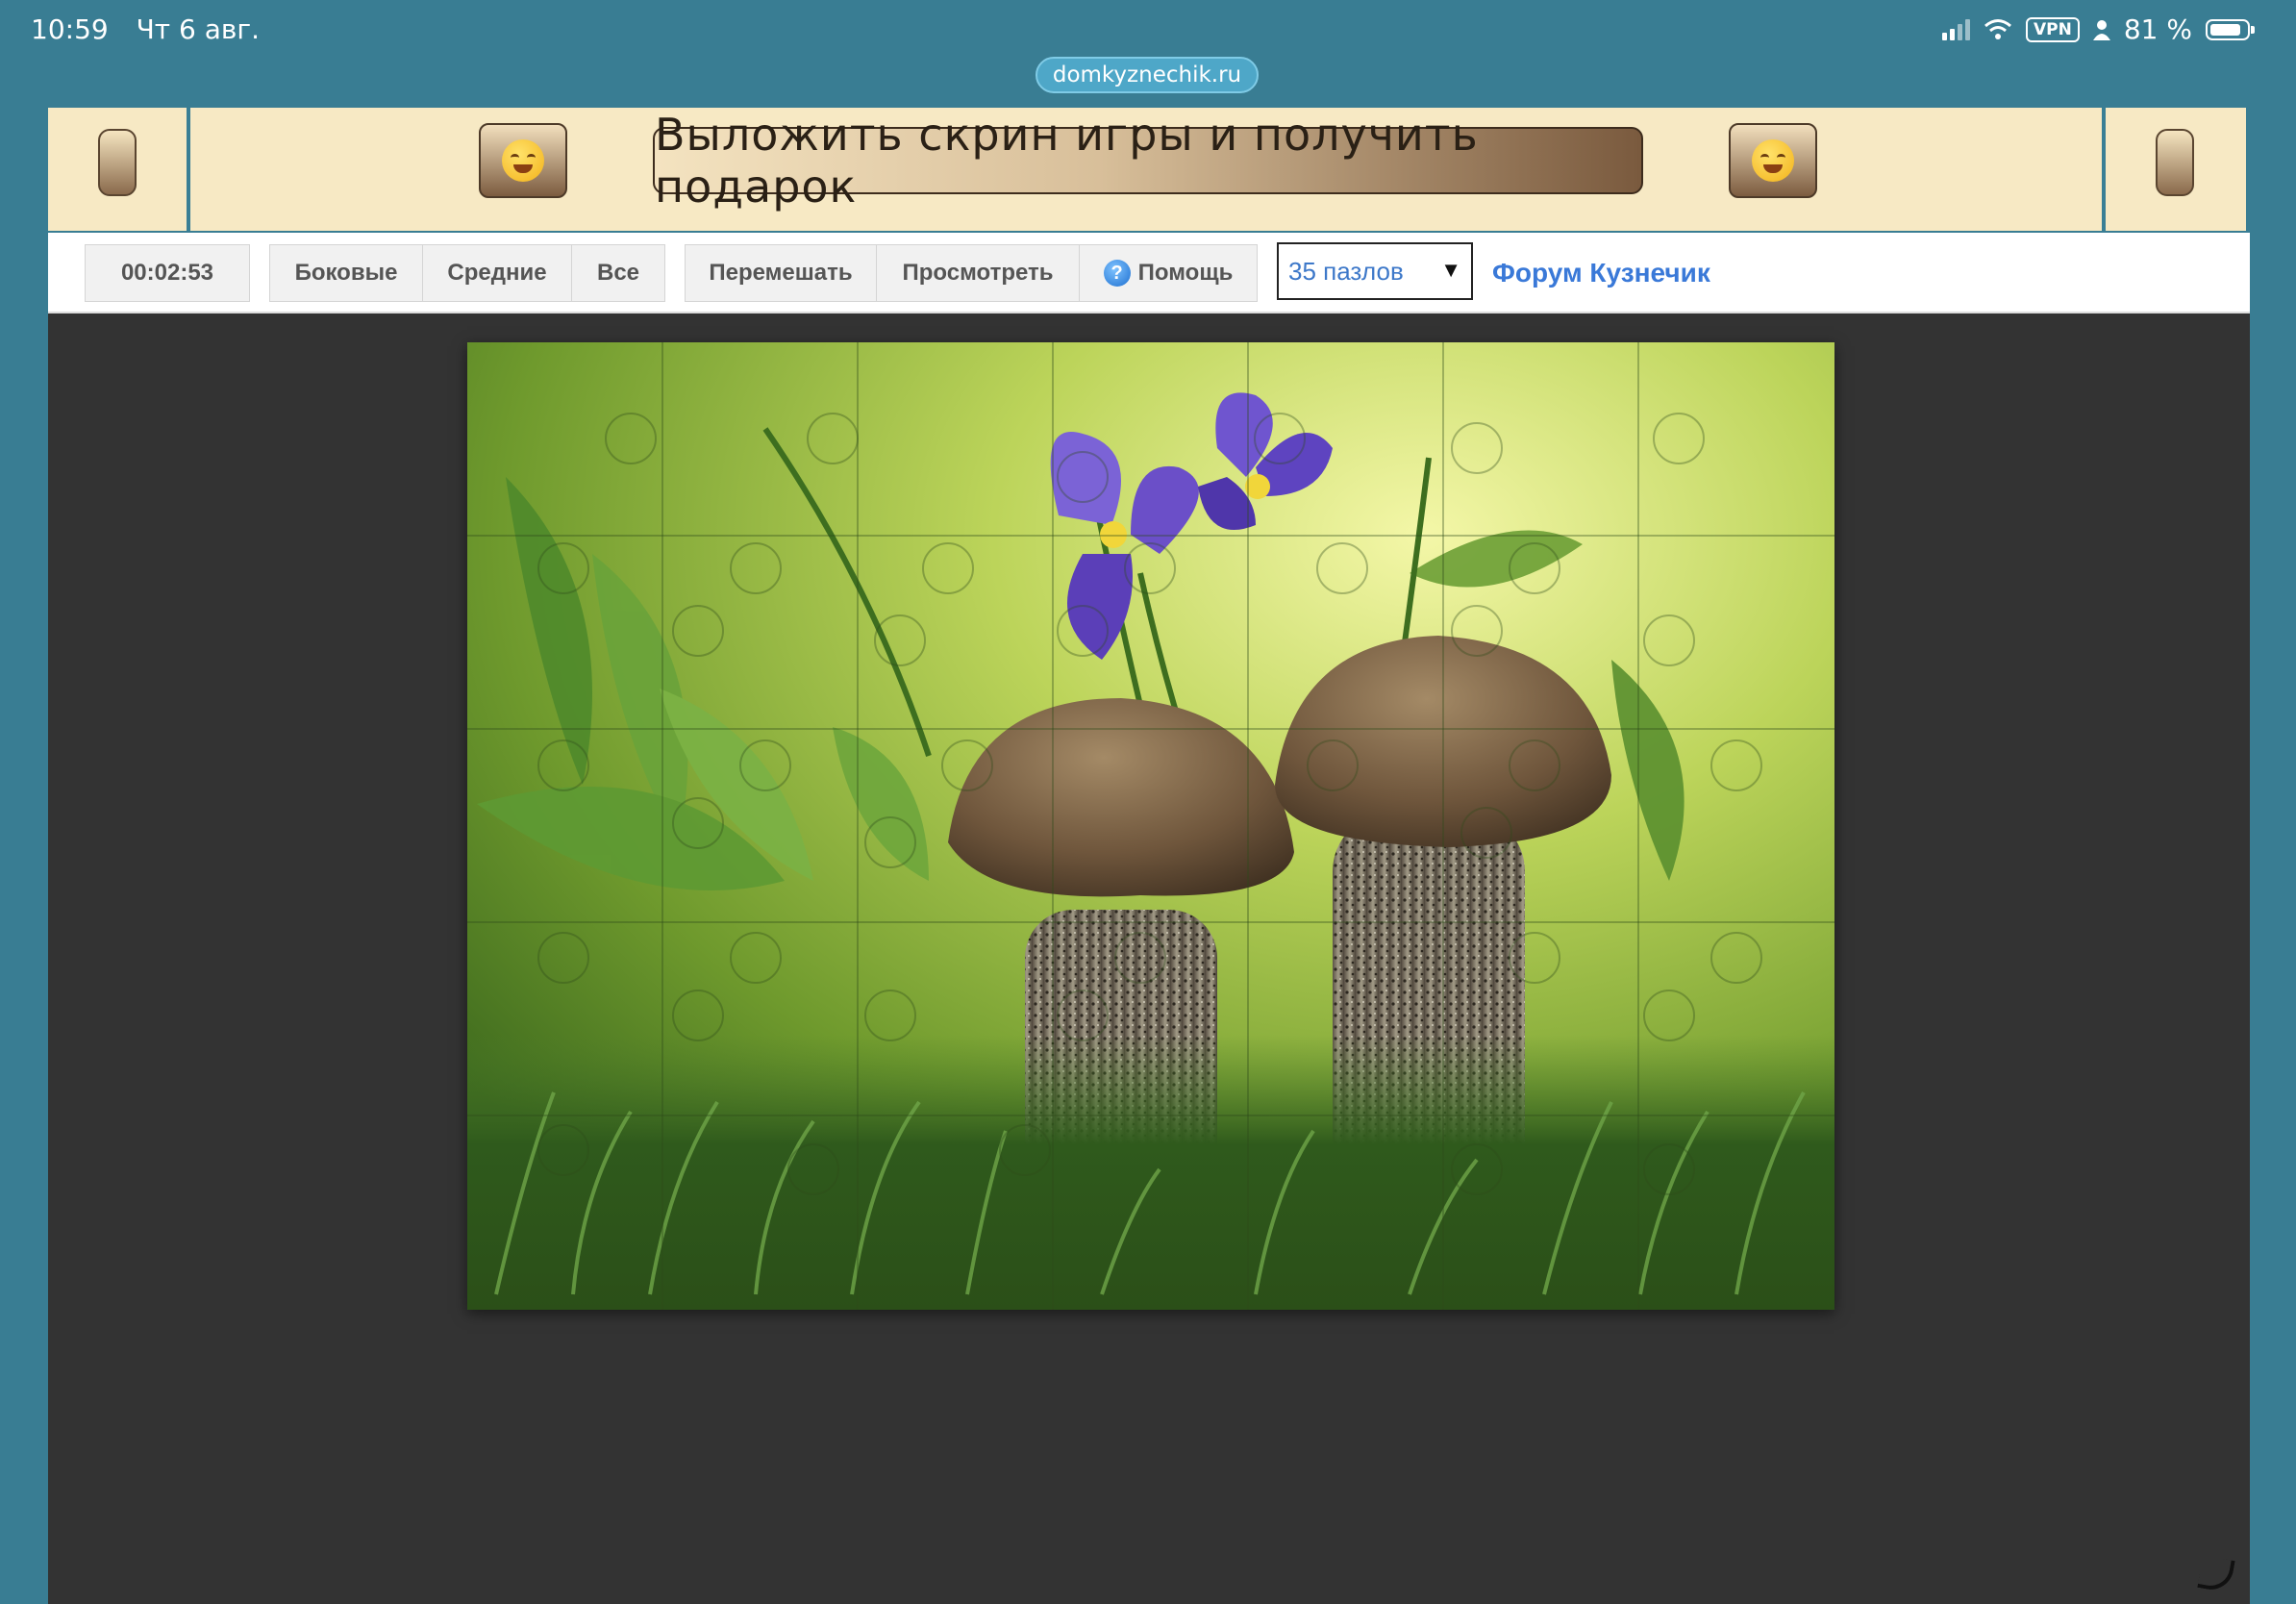 This screenshot has height=1604, width=2296. Describe the element at coordinates (1185, 273) in the screenshot. I see `help-label: Помощь` at that location.